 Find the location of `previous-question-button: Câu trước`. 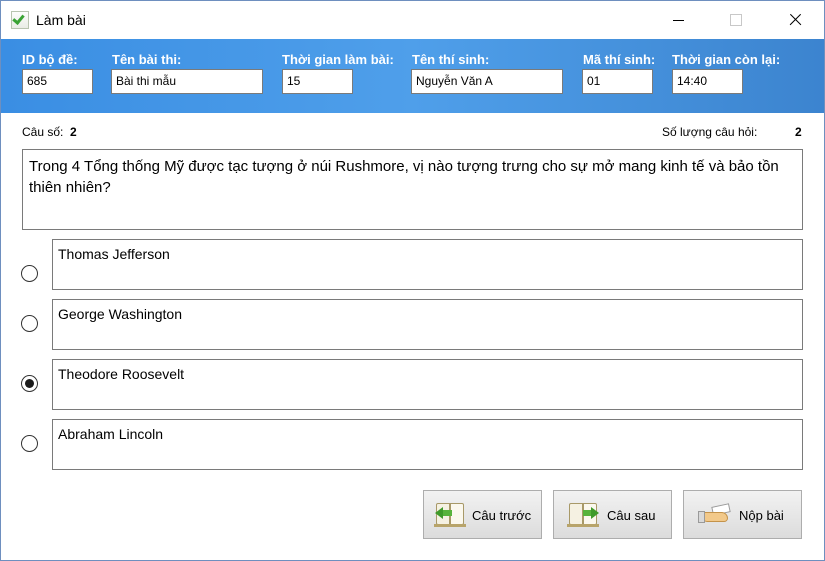

previous-question-button: Câu trước is located at coordinates (482, 514).